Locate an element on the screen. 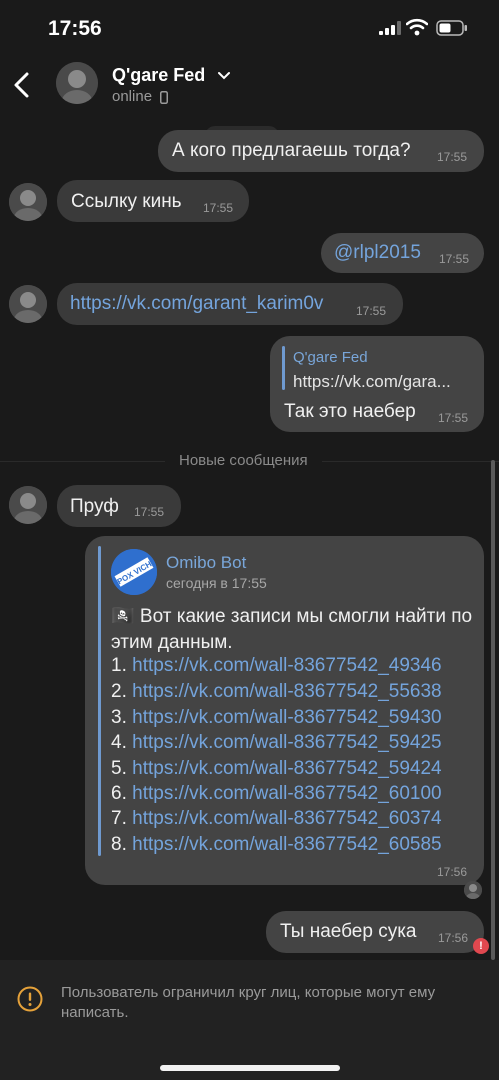 The height and width of the screenshot is (1080, 499). result-number: 5. is located at coordinates (119, 768).